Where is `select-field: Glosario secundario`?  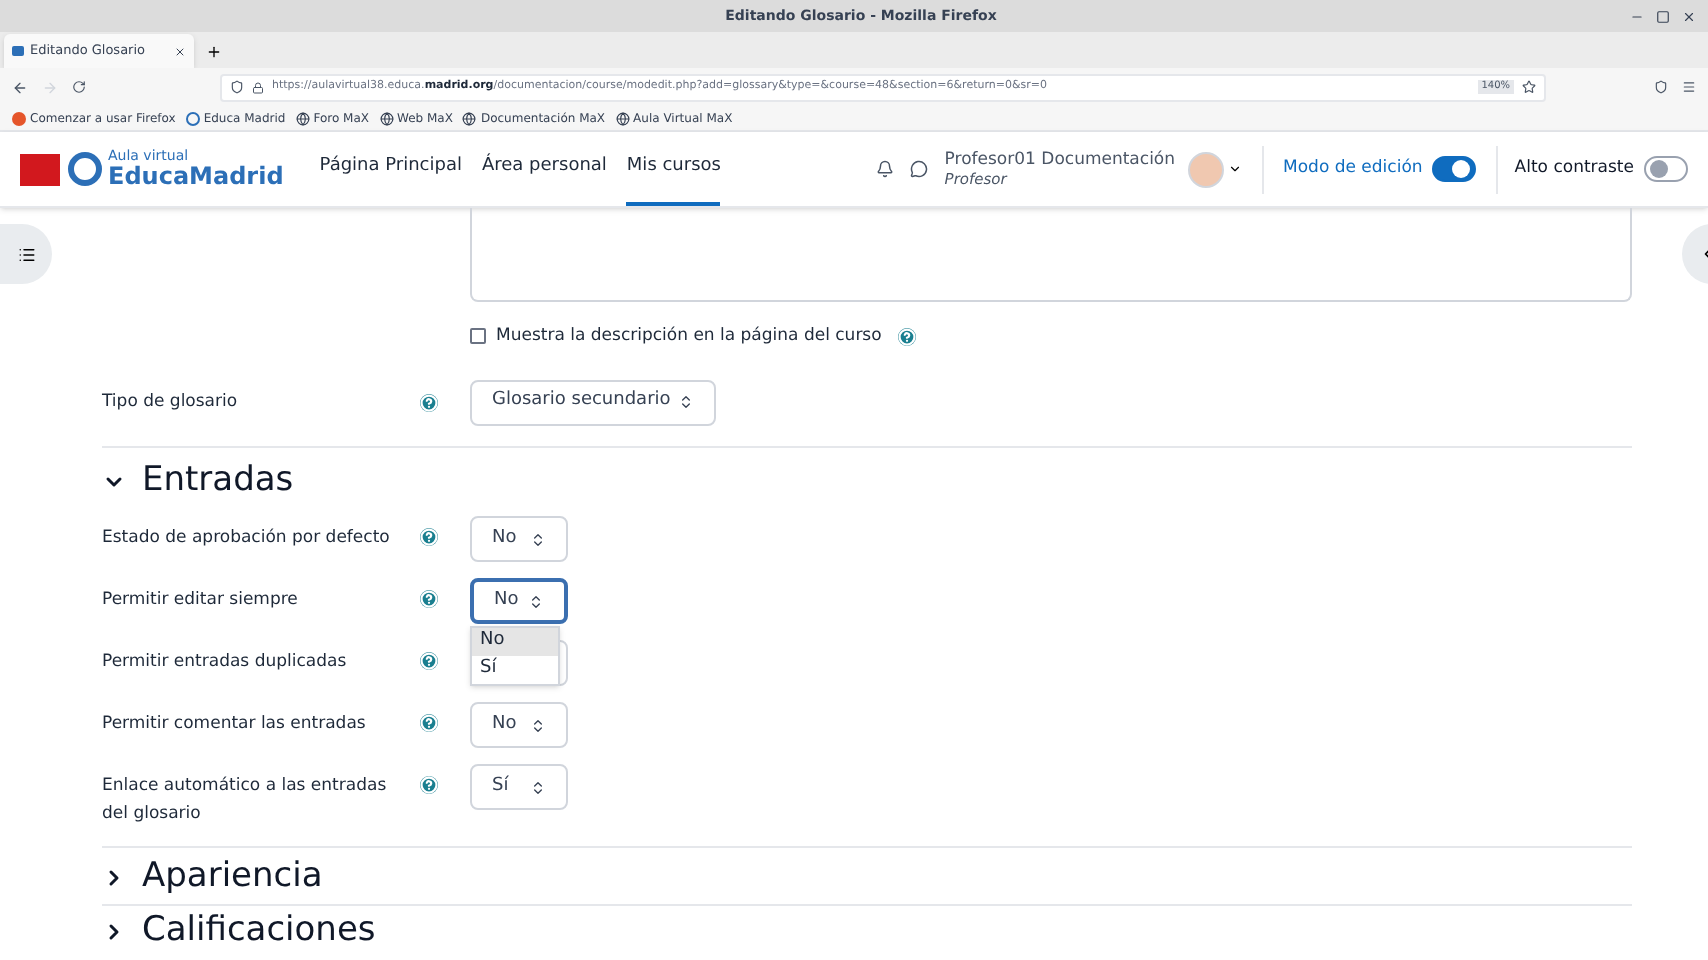 select-field: Glosario secundario is located at coordinates (593, 402).